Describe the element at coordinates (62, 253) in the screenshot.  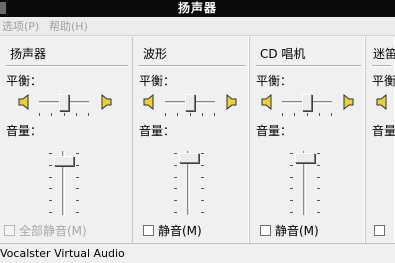
I see `device-name: Vocalster Virtual Audio` at that location.